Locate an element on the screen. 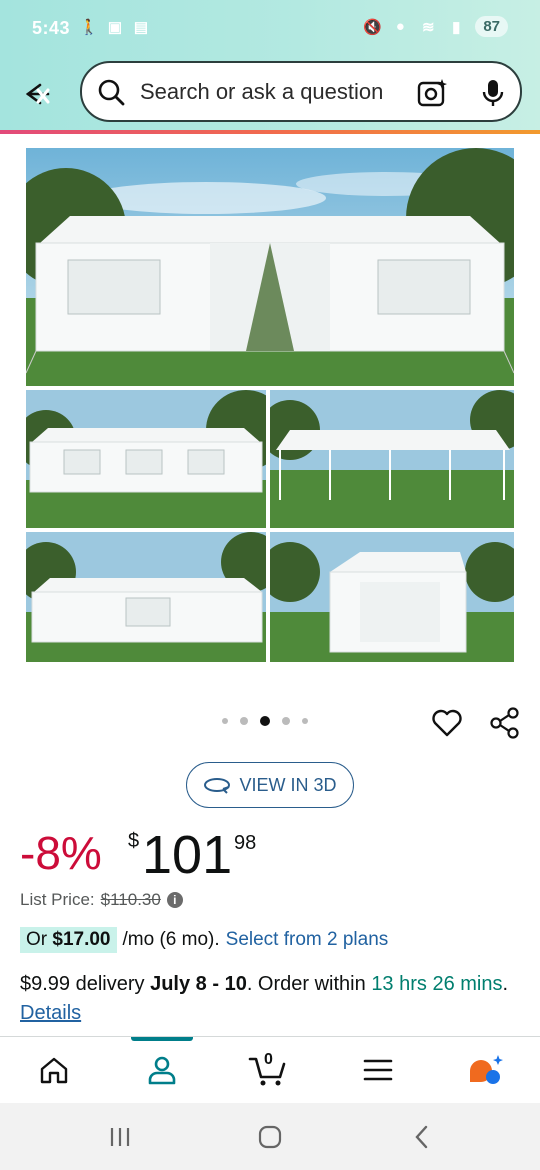 This screenshot has height=1170, width=540. delivery-period: . is located at coordinates (505, 984).